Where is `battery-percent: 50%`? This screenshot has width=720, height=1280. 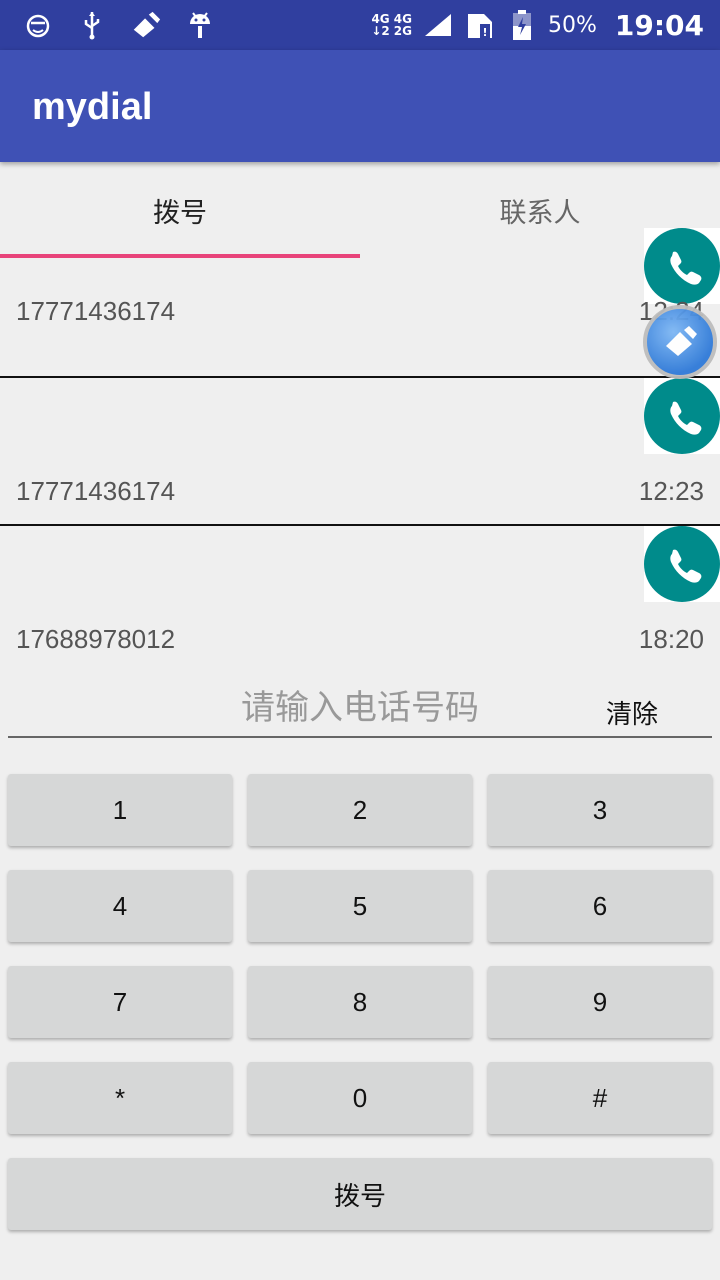
battery-percent: 50% is located at coordinates (572, 25).